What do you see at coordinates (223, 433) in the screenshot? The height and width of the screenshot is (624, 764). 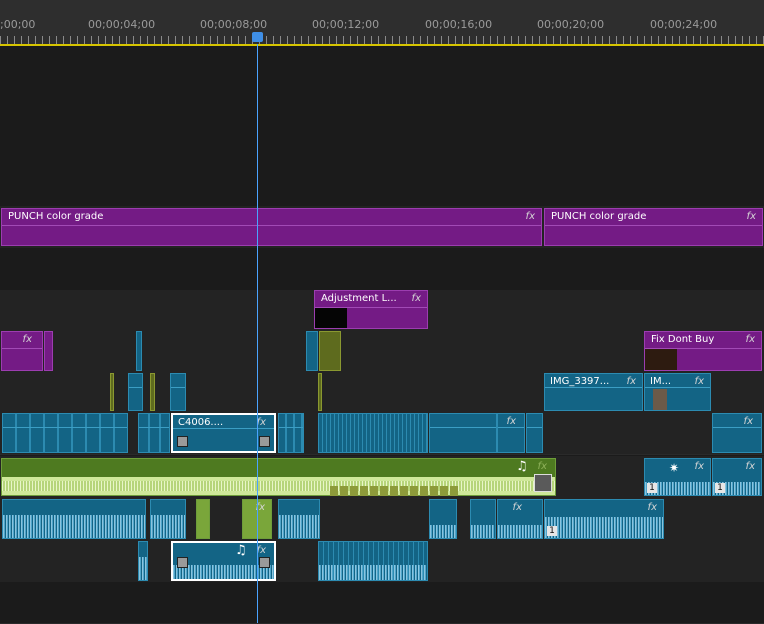 I see `c4006-clip: C4006.... fx` at bounding box center [223, 433].